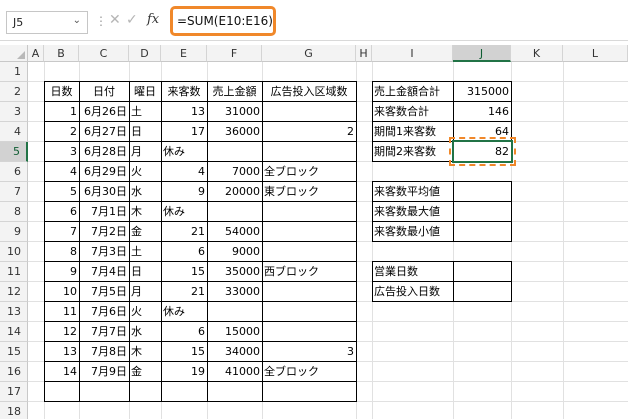  What do you see at coordinates (61, 112) in the screenshot?
I see `cell-day-num: 1` at bounding box center [61, 112].